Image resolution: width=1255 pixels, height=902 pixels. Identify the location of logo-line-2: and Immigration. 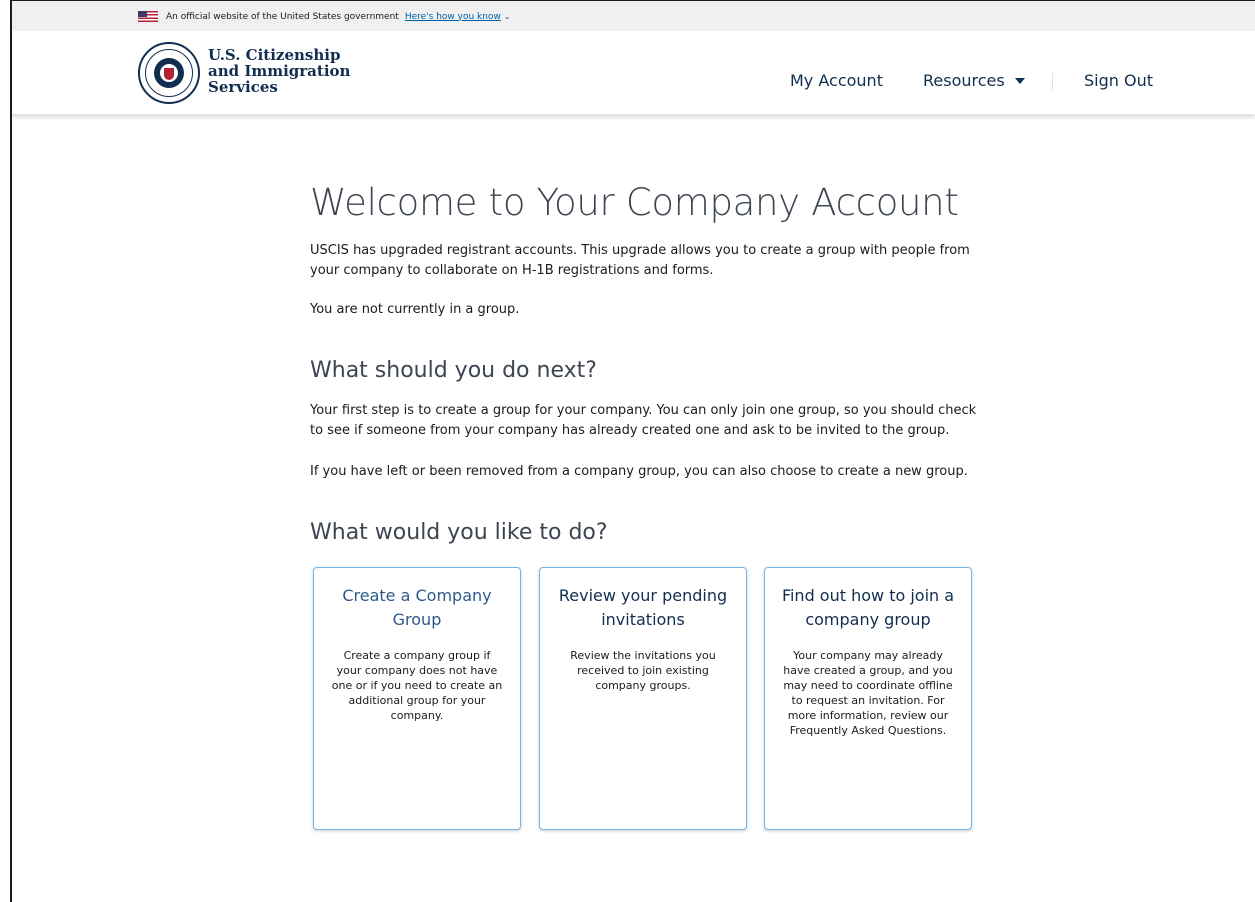
(279, 71).